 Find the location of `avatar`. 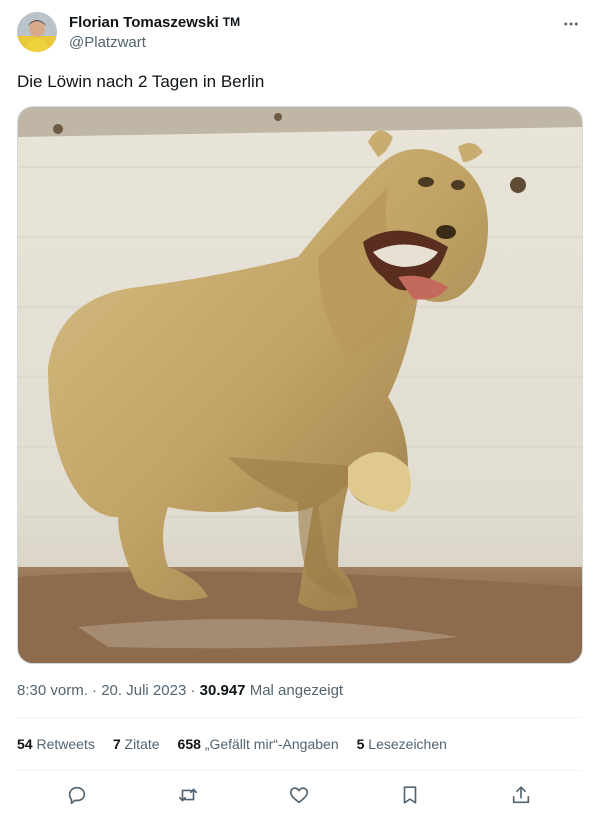

avatar is located at coordinates (37, 32).